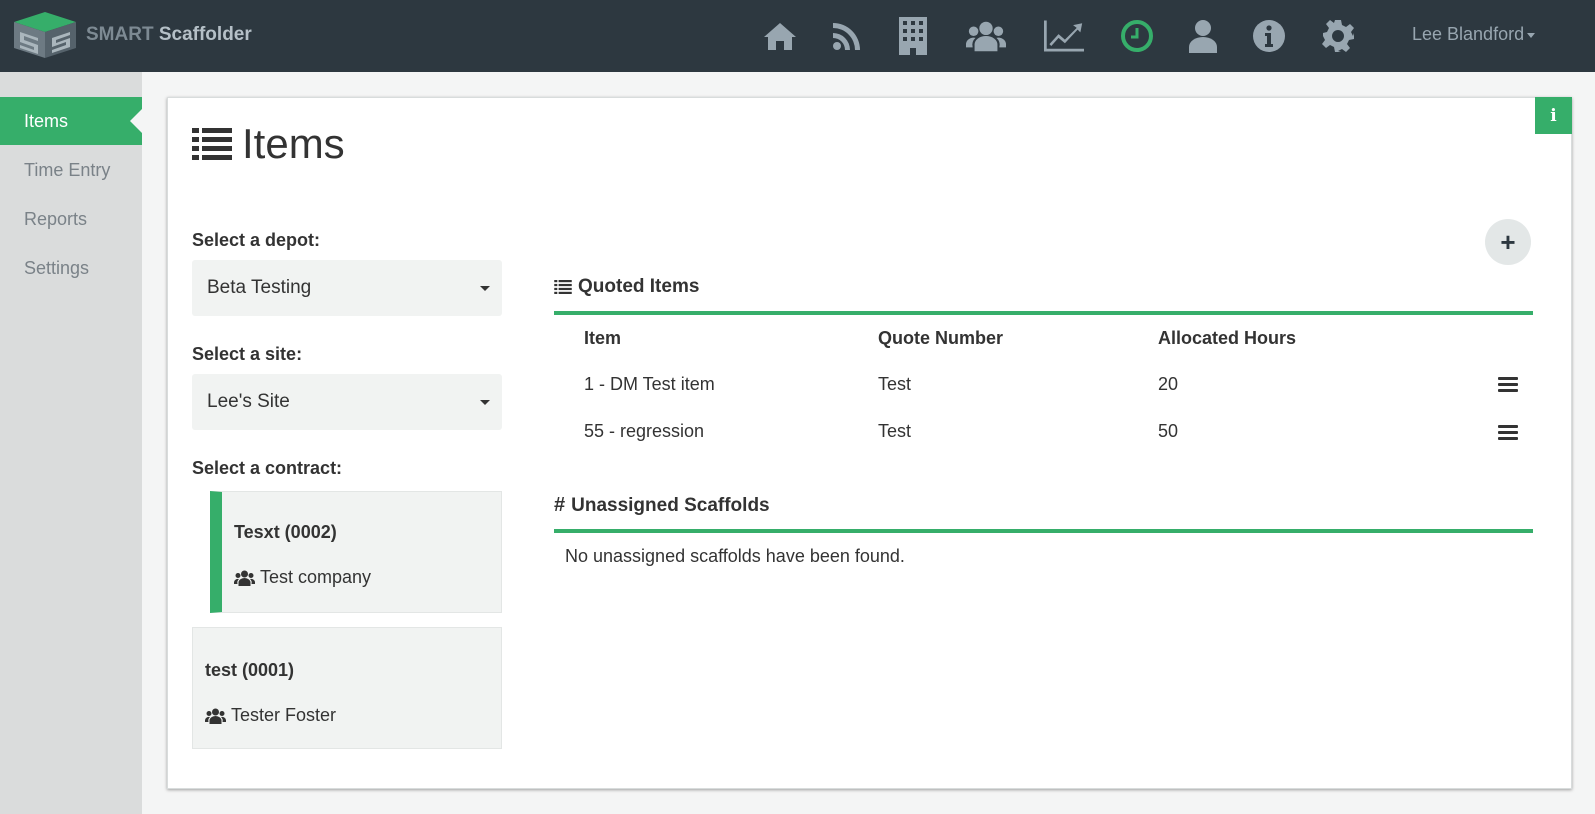 The height and width of the screenshot is (814, 1595). What do you see at coordinates (847, 36) in the screenshot?
I see `rss-icon` at bounding box center [847, 36].